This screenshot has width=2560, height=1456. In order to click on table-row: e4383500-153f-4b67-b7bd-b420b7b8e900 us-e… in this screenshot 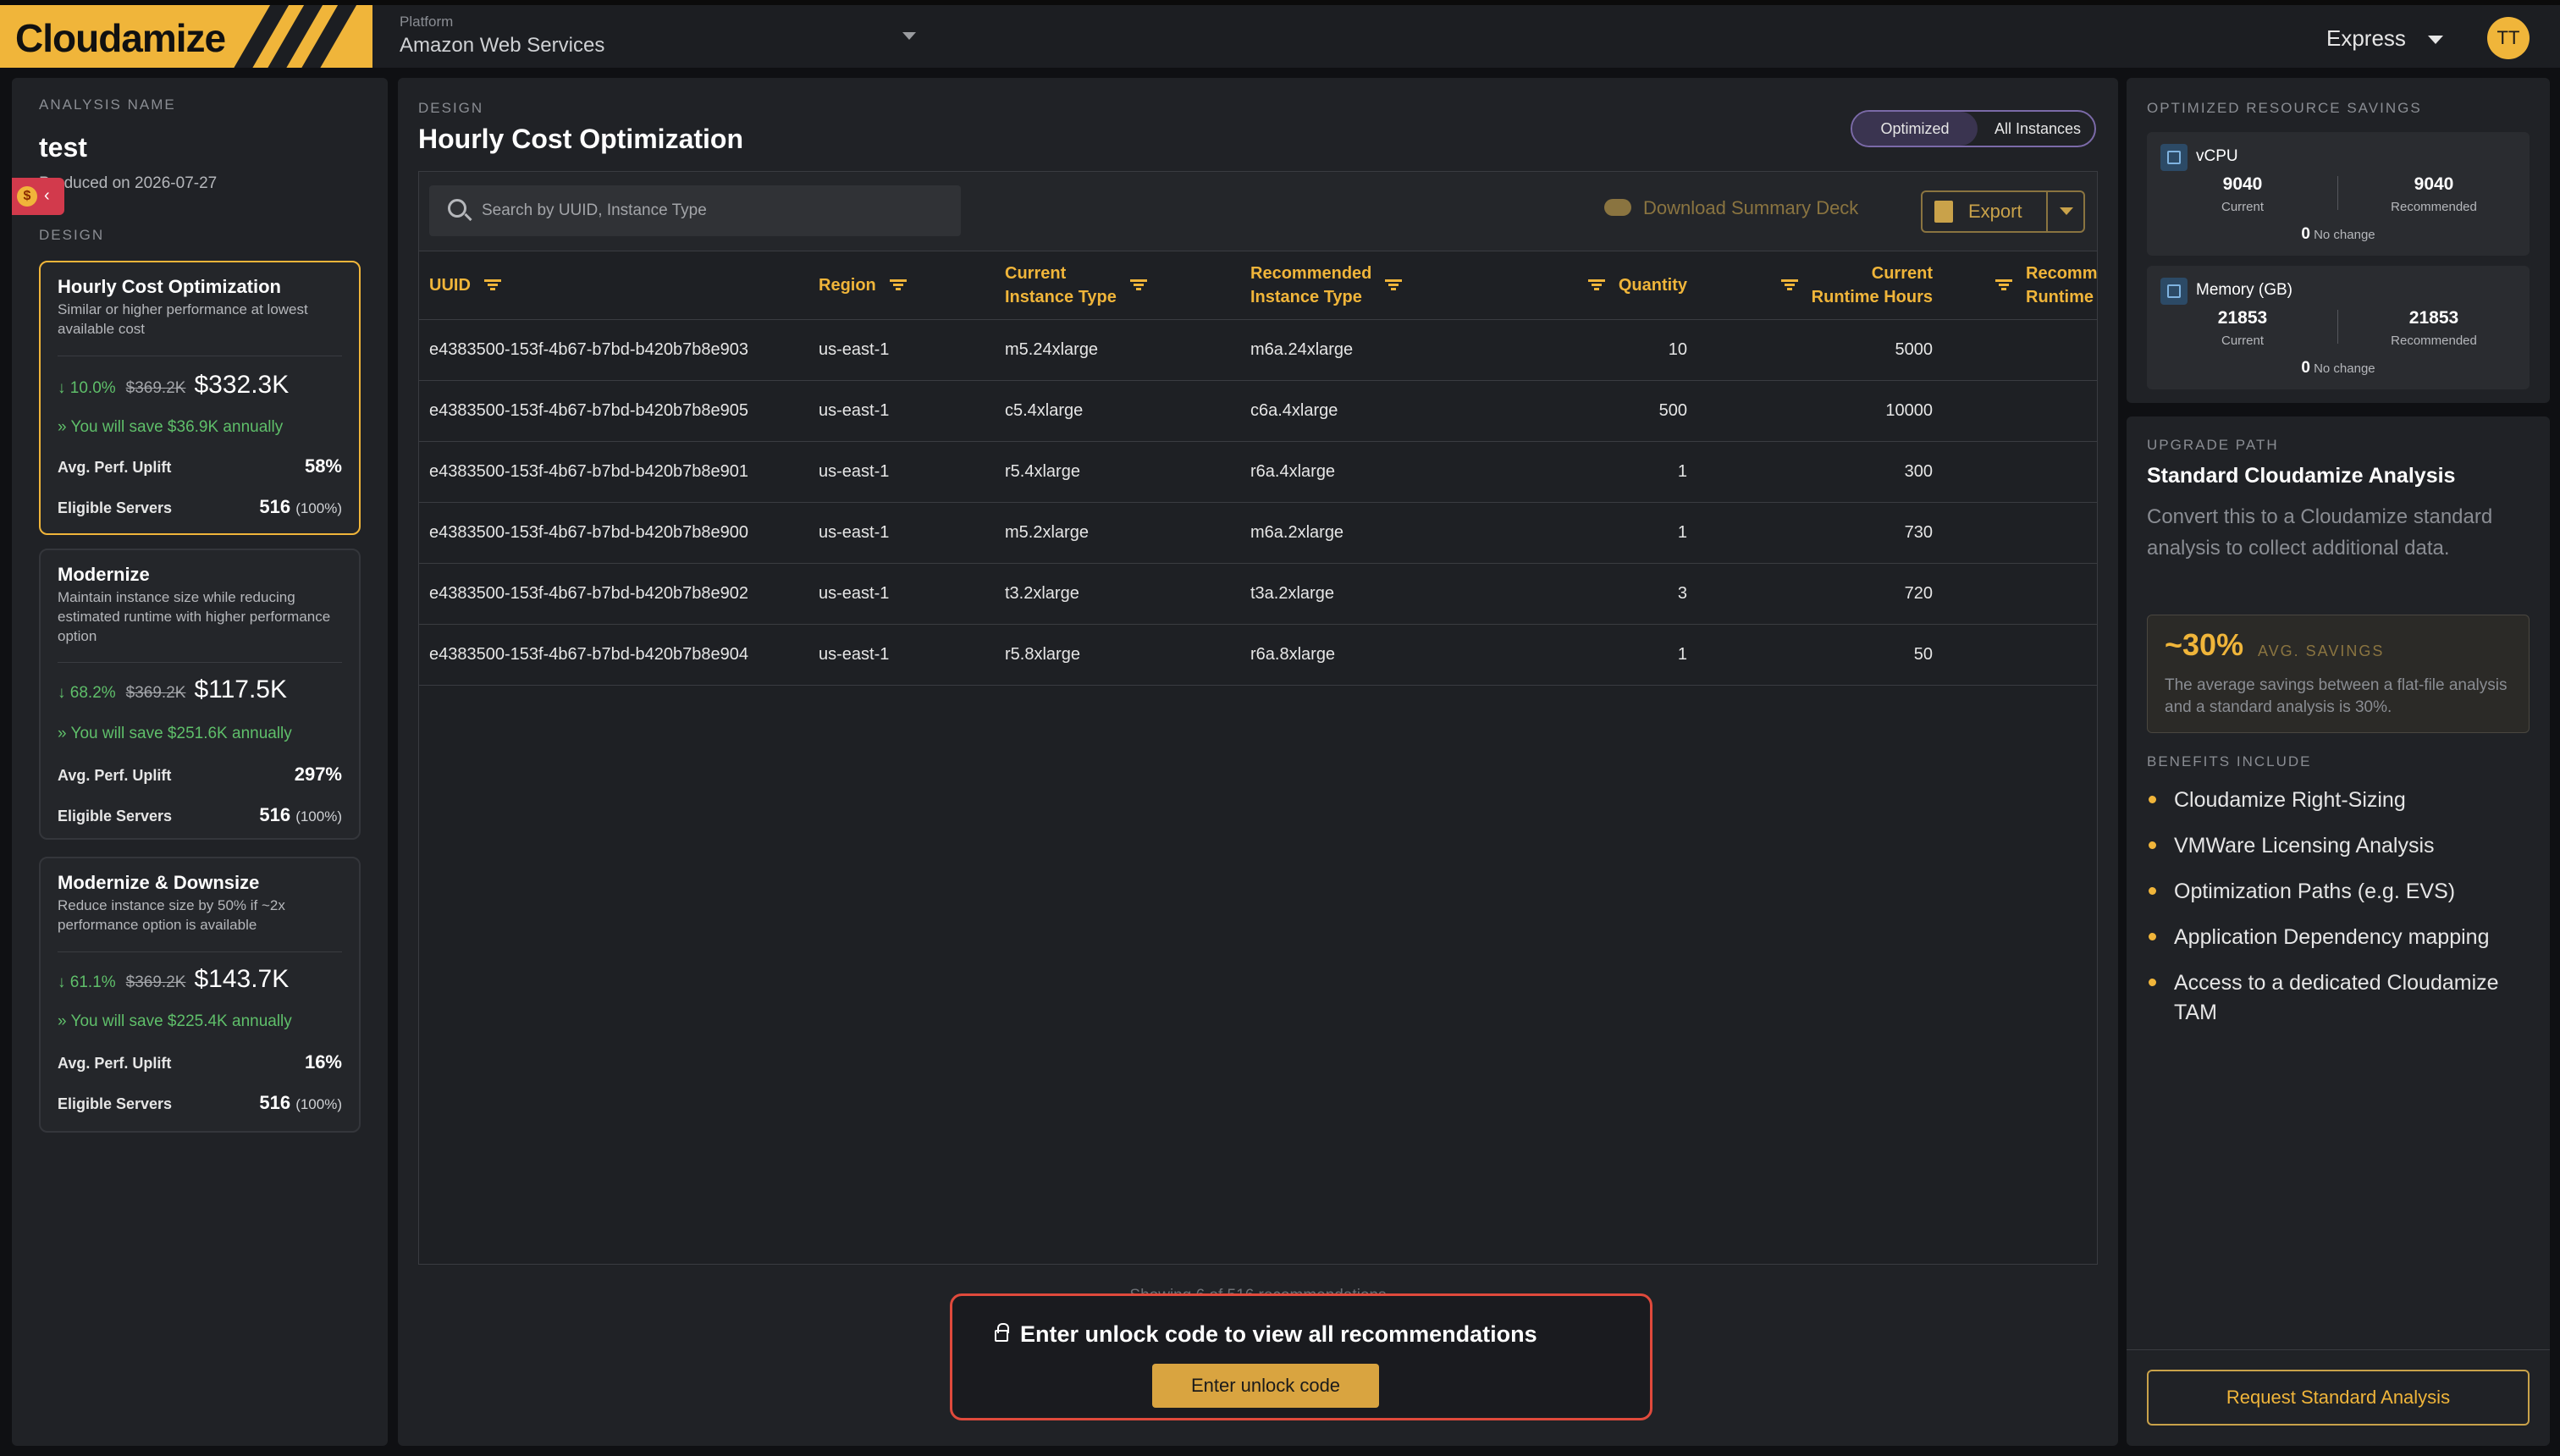, I will do `click(1258, 533)`.